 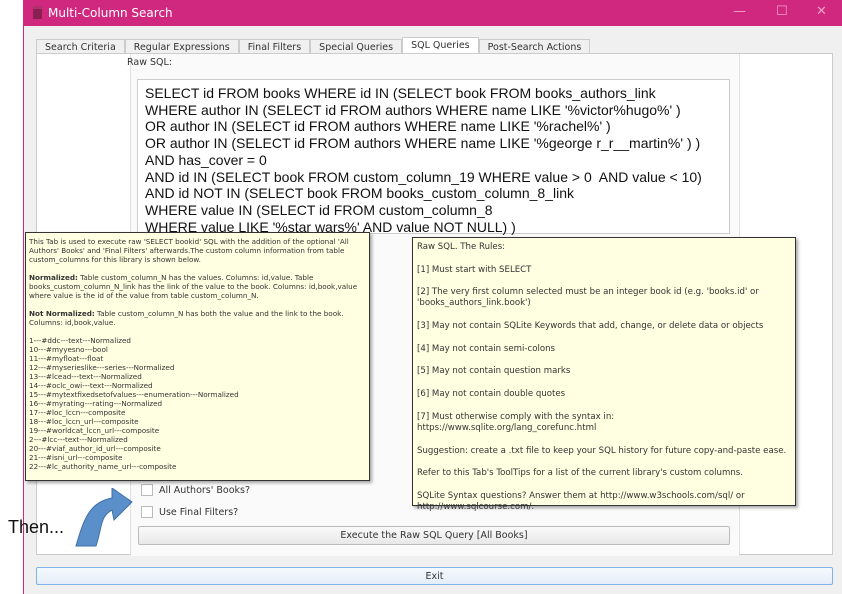 What do you see at coordinates (150, 62) in the screenshot?
I see `raw-sql-label: Raw SQL:` at bounding box center [150, 62].